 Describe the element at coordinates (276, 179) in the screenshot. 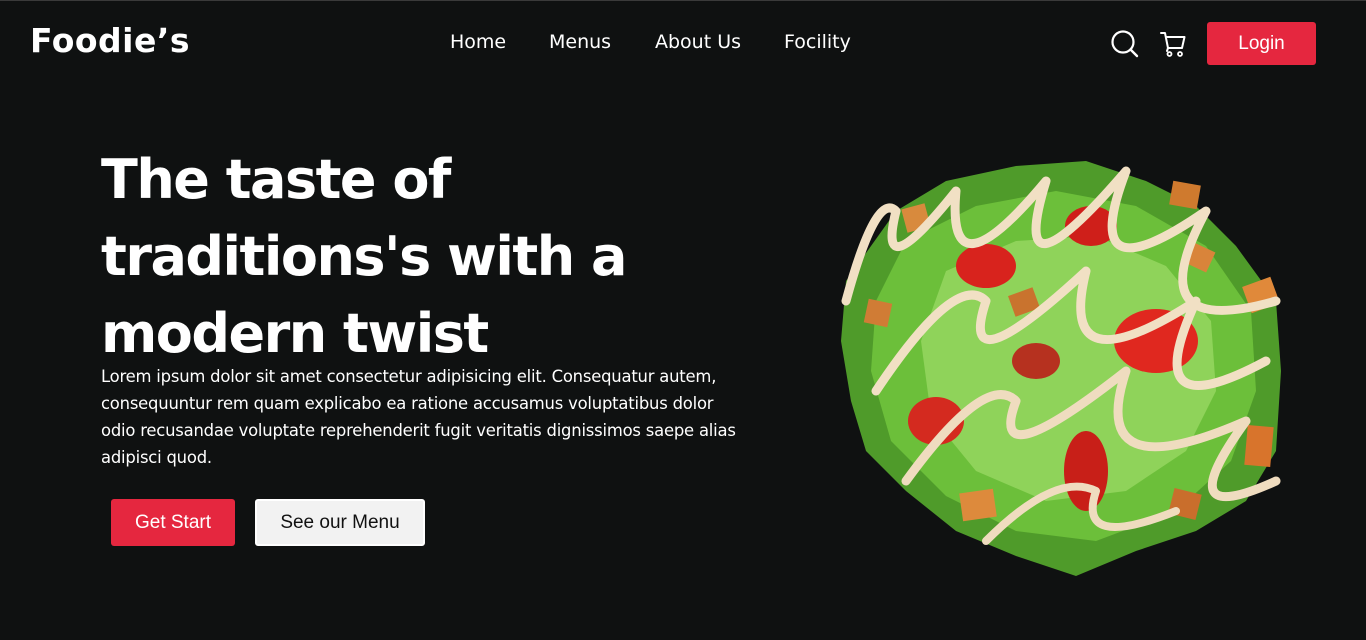

I see `hero-title-line: The taste of` at that location.